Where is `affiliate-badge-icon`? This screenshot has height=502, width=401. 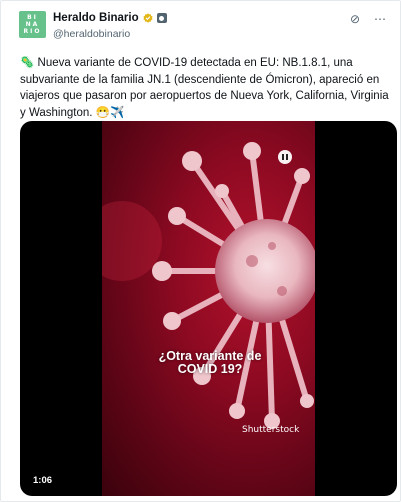 affiliate-badge-icon is located at coordinates (161, 18).